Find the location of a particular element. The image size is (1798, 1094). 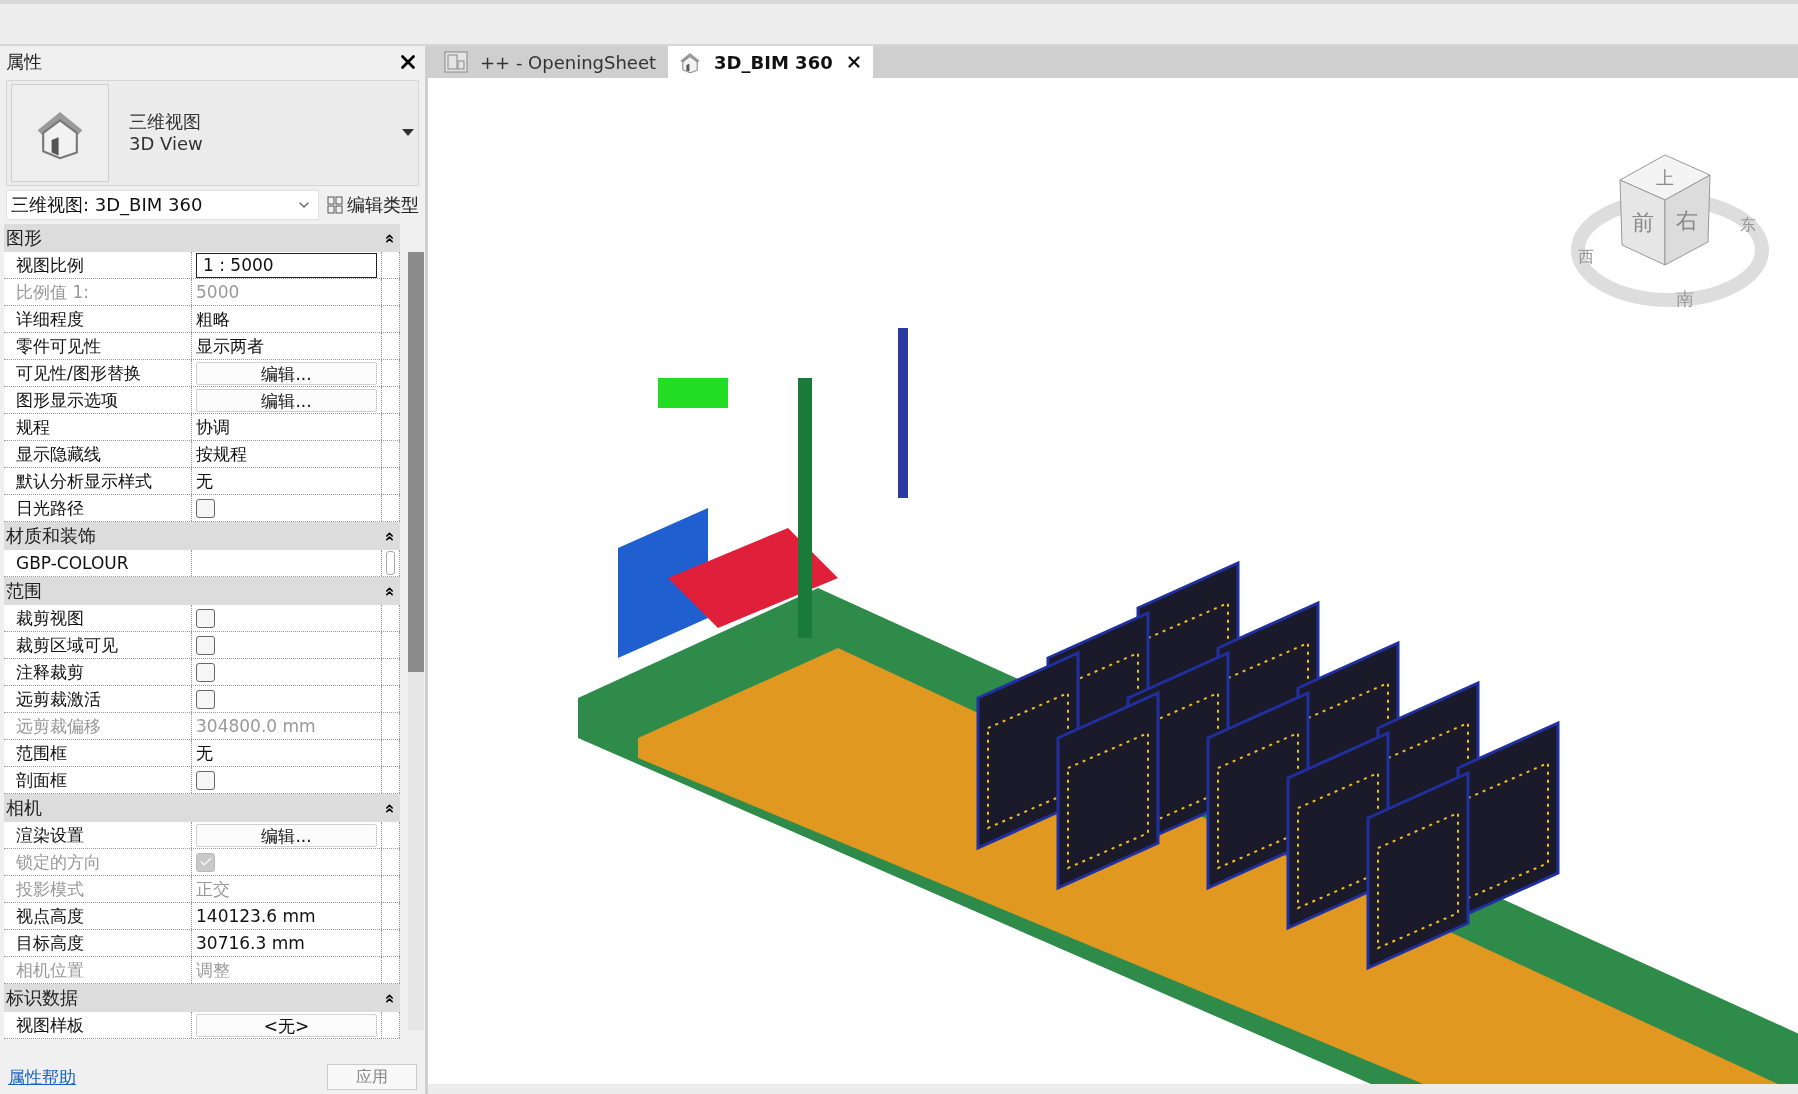

property-value: 协调 is located at coordinates (213, 427).